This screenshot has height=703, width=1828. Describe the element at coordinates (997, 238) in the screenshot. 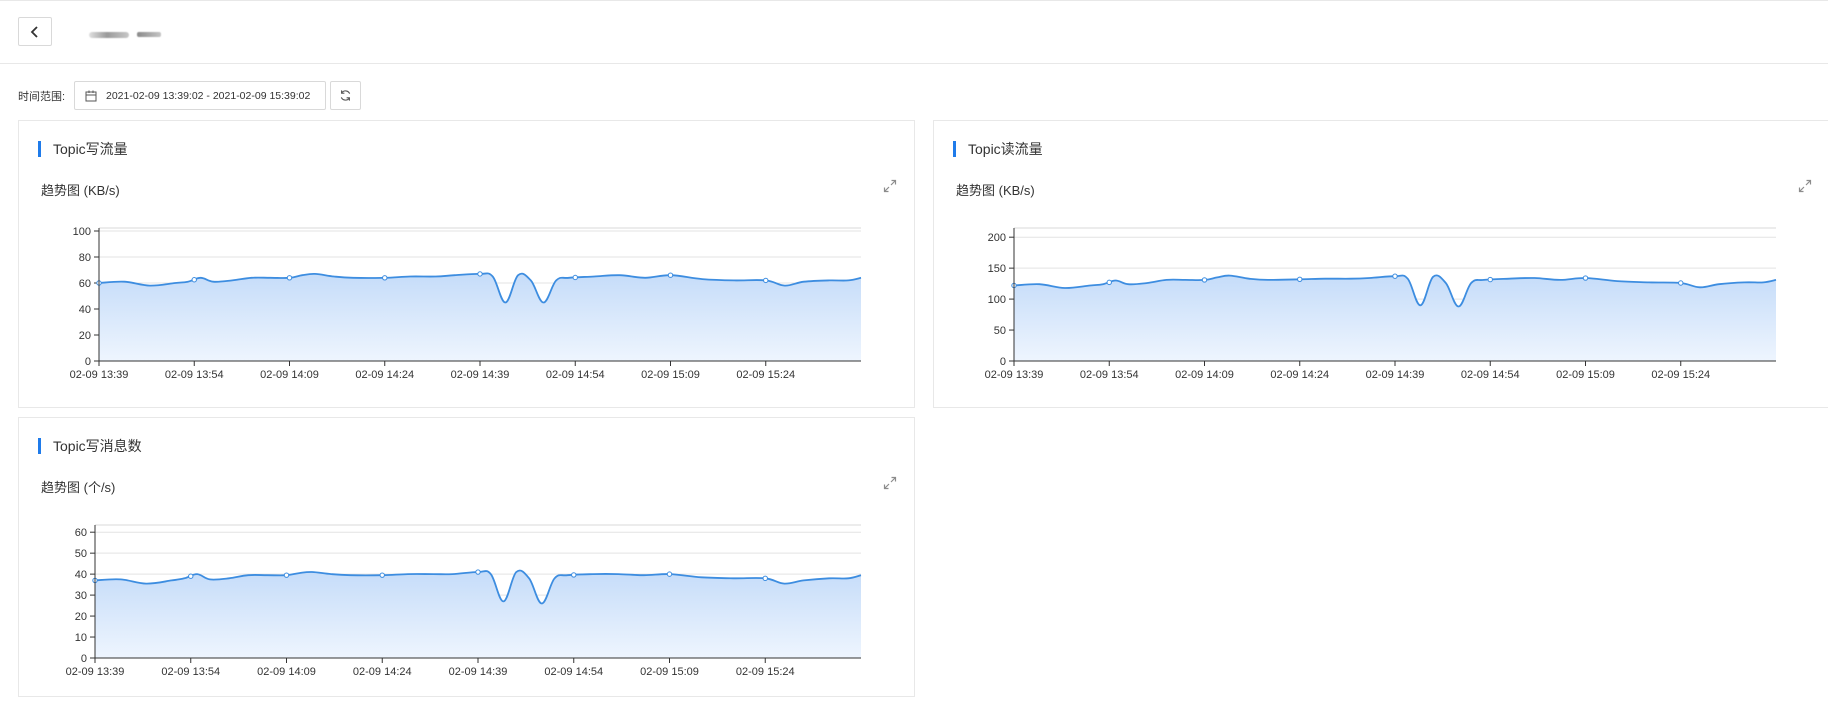

I see `y-tick-label: 200` at that location.